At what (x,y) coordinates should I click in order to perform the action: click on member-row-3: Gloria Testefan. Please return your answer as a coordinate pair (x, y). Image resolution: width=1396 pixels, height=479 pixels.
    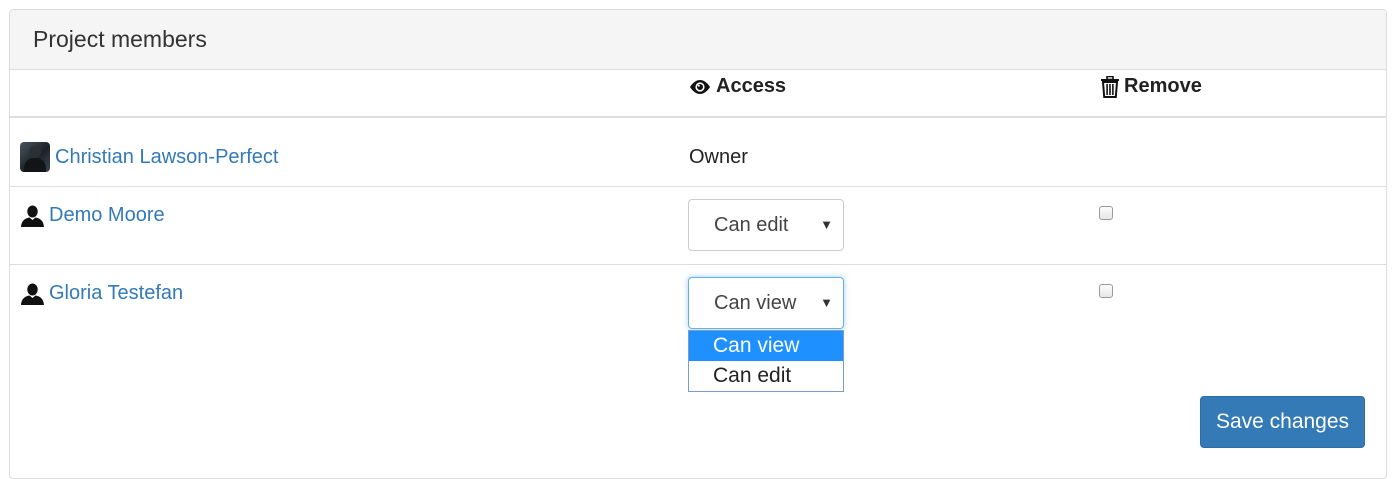
    Looking at the image, I should click on (101, 293).